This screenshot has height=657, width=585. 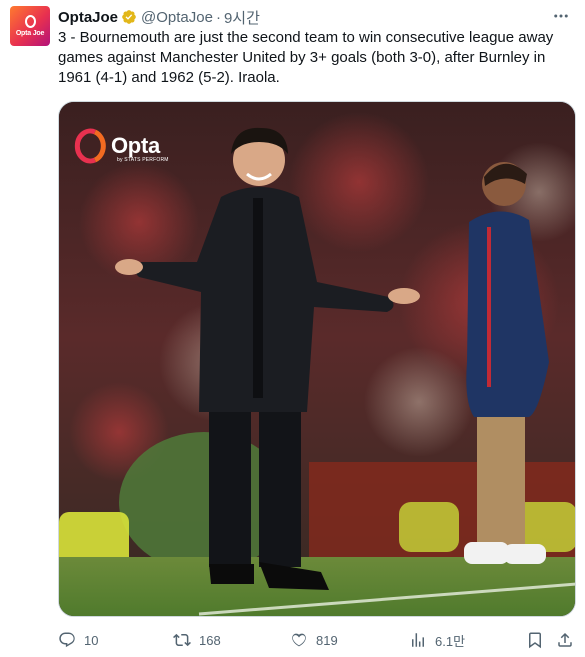 I want to click on reply-count: 10, so click(x=91, y=640).